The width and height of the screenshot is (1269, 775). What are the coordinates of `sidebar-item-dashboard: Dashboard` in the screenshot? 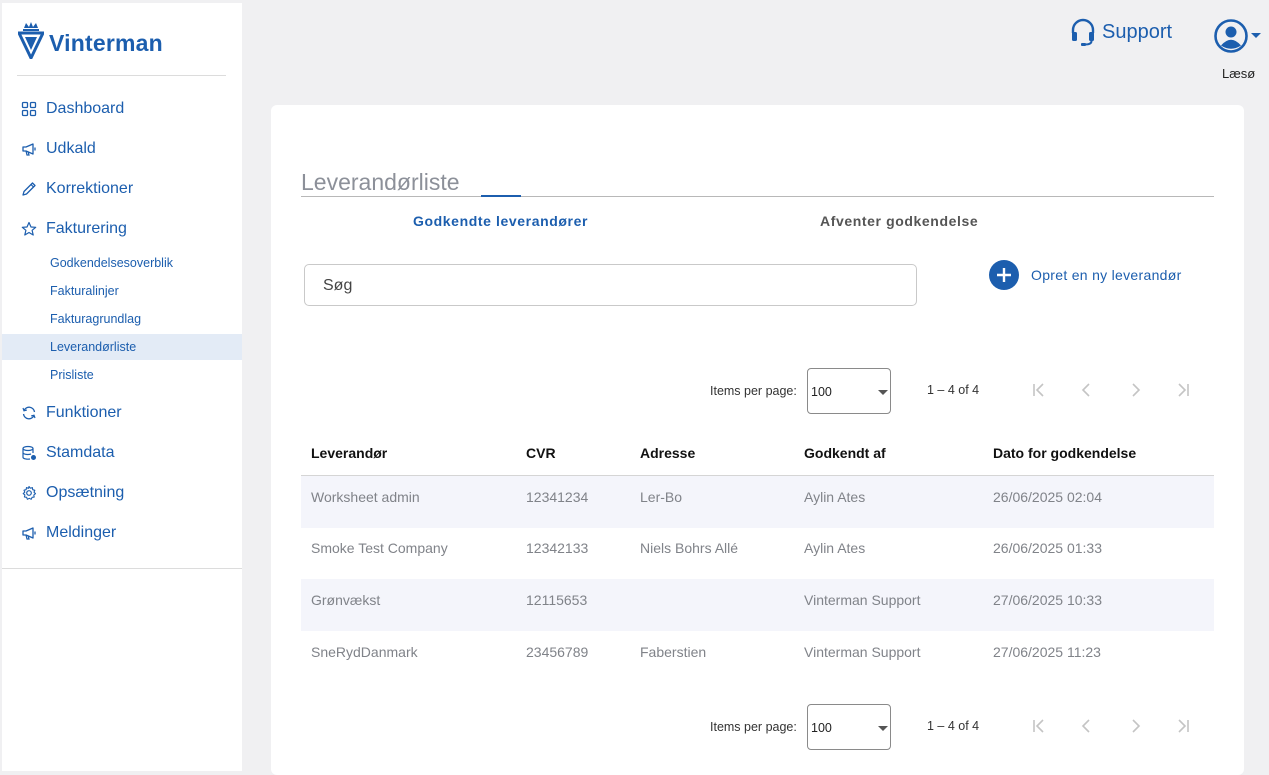 It's located at (122, 109).